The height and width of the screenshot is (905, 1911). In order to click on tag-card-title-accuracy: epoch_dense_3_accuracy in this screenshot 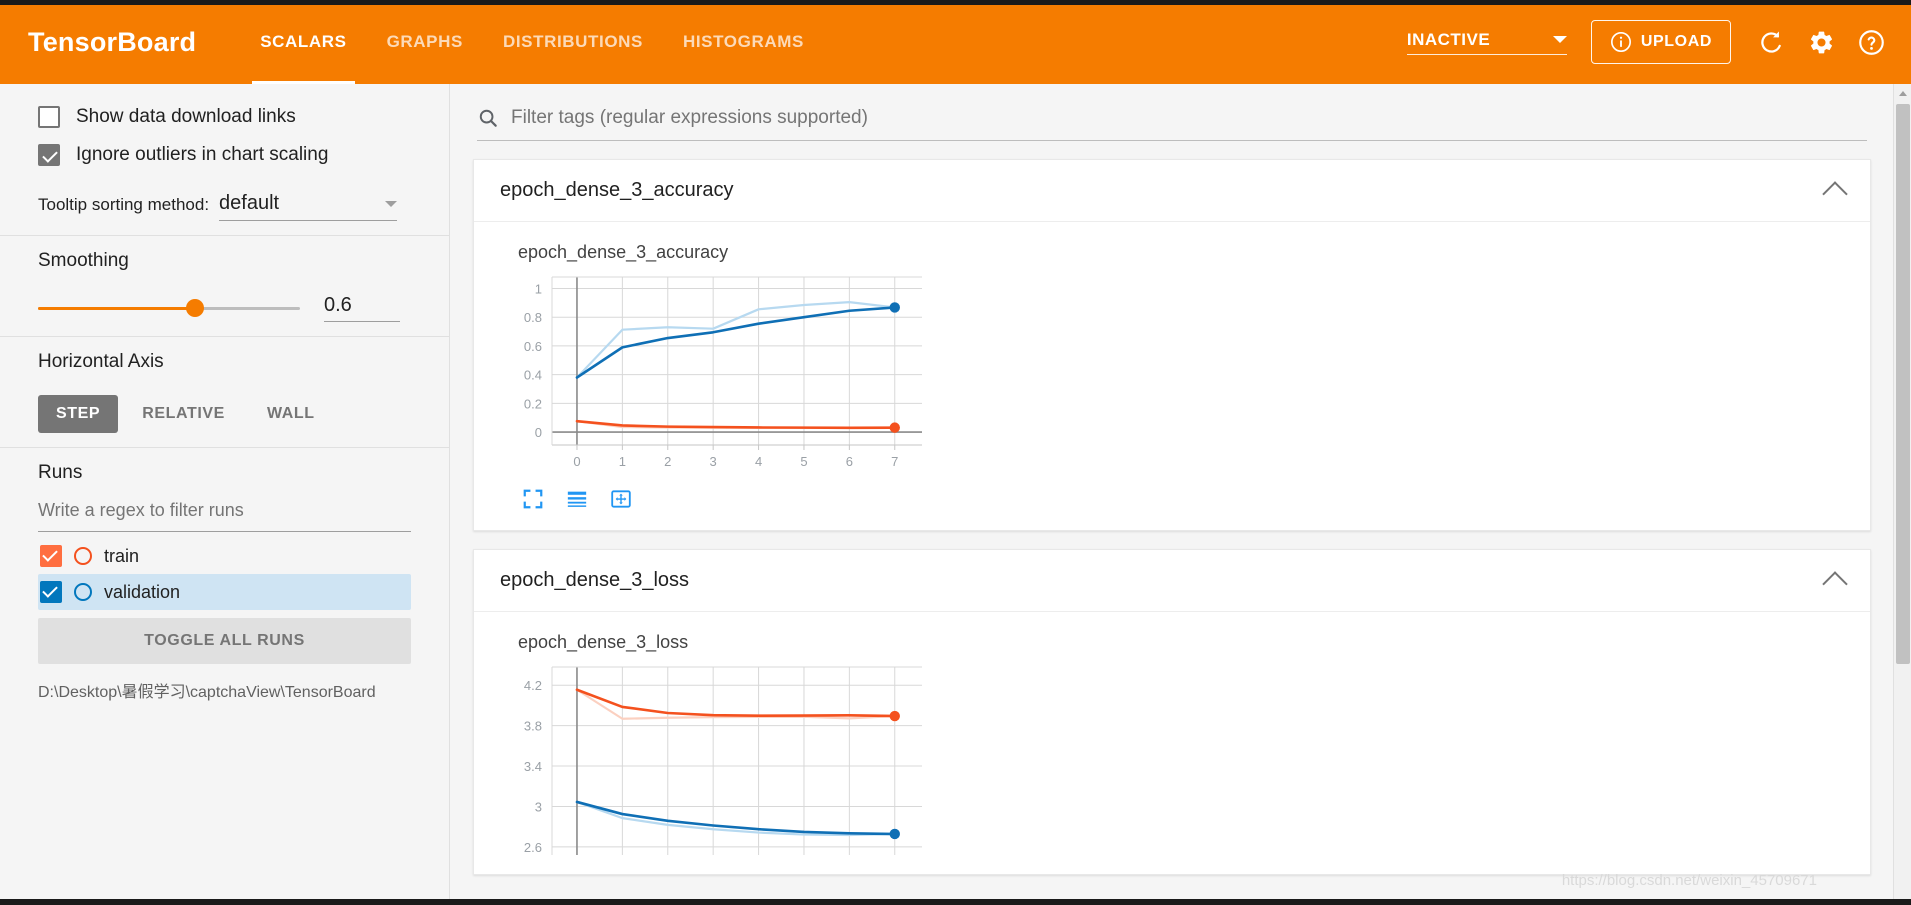, I will do `click(617, 190)`.